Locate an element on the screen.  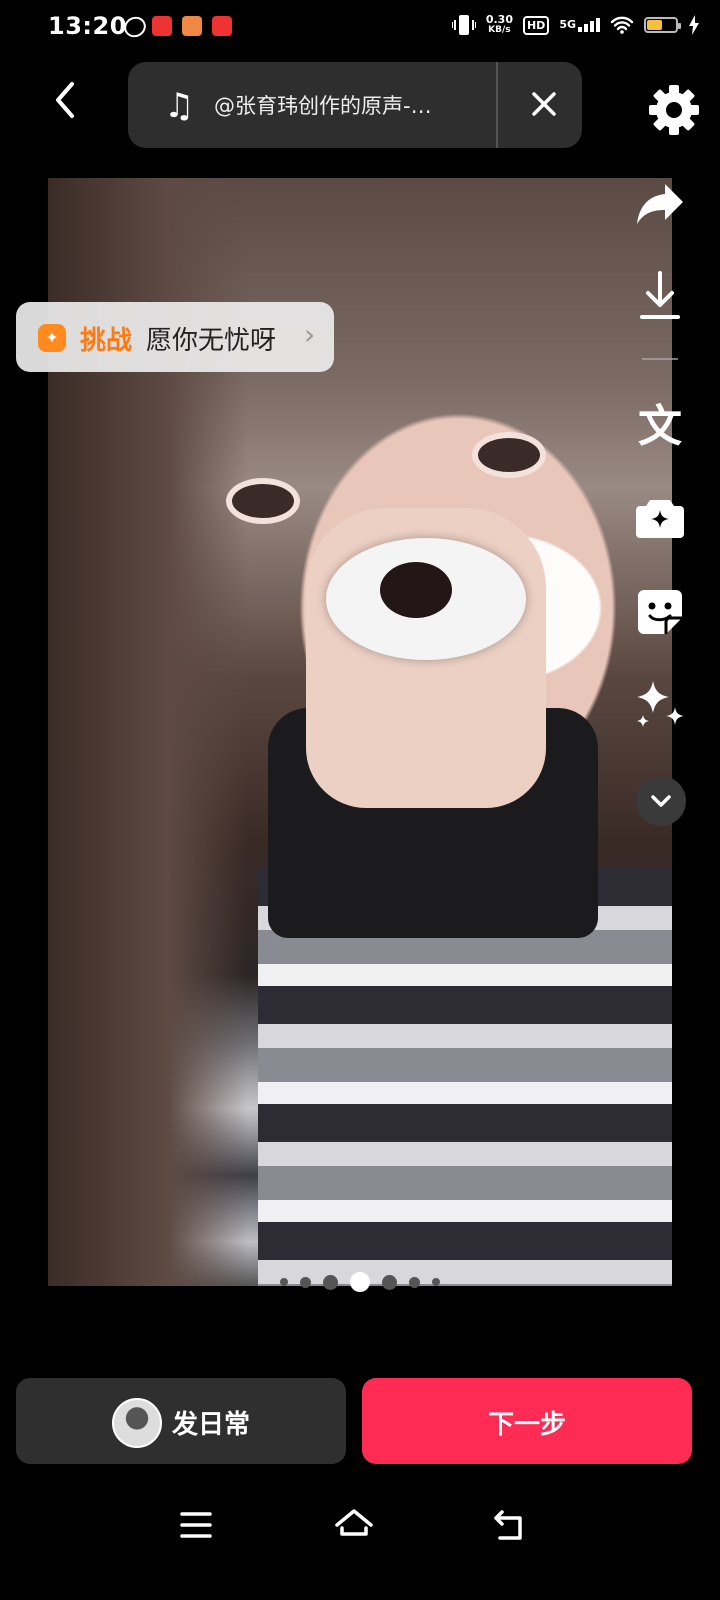
net-speed: 0.30 KB/s is located at coordinates (499, 25).